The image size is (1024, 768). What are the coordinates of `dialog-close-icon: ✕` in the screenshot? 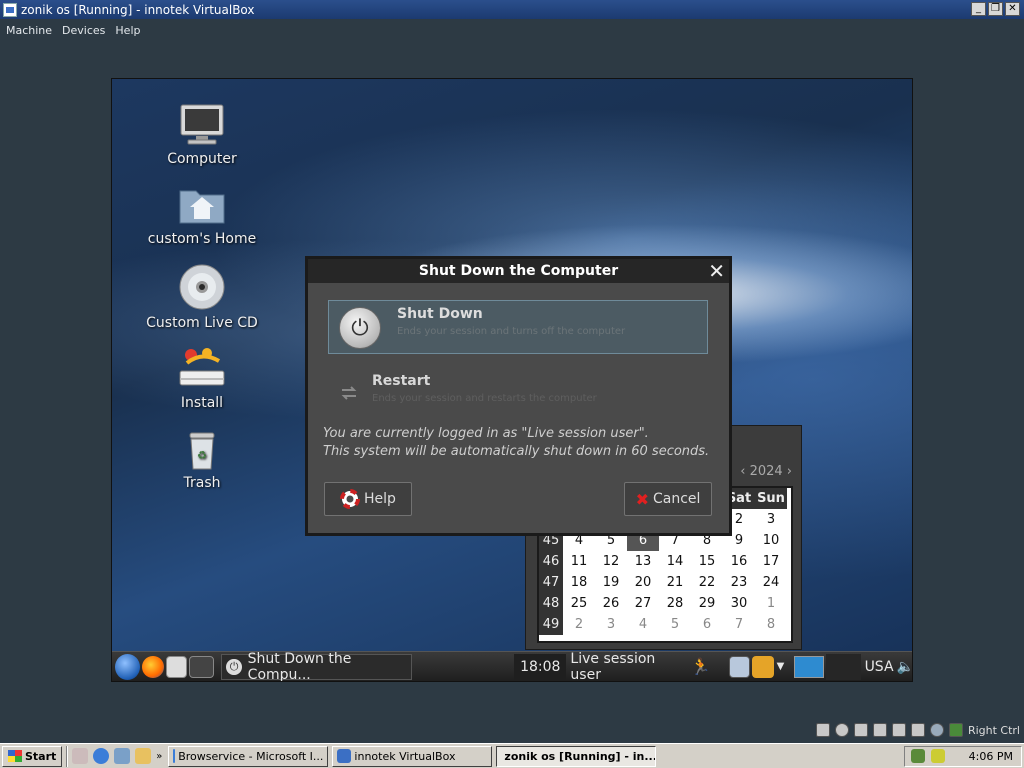 It's located at (716, 271).